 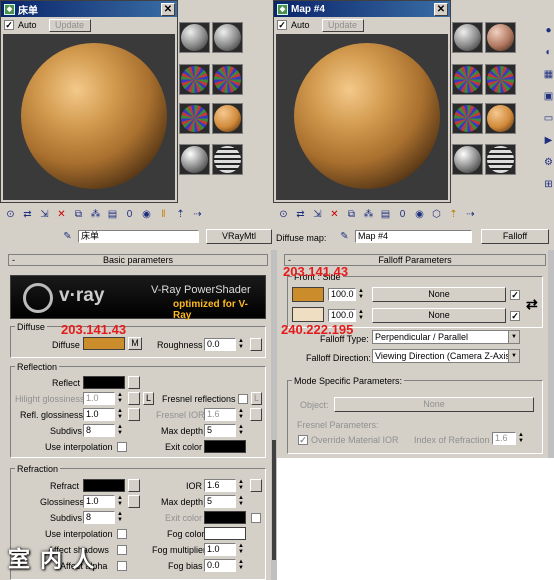 What do you see at coordinates (220, 565) in the screenshot?
I see `fog-bias-field: 0.0` at bounding box center [220, 565].